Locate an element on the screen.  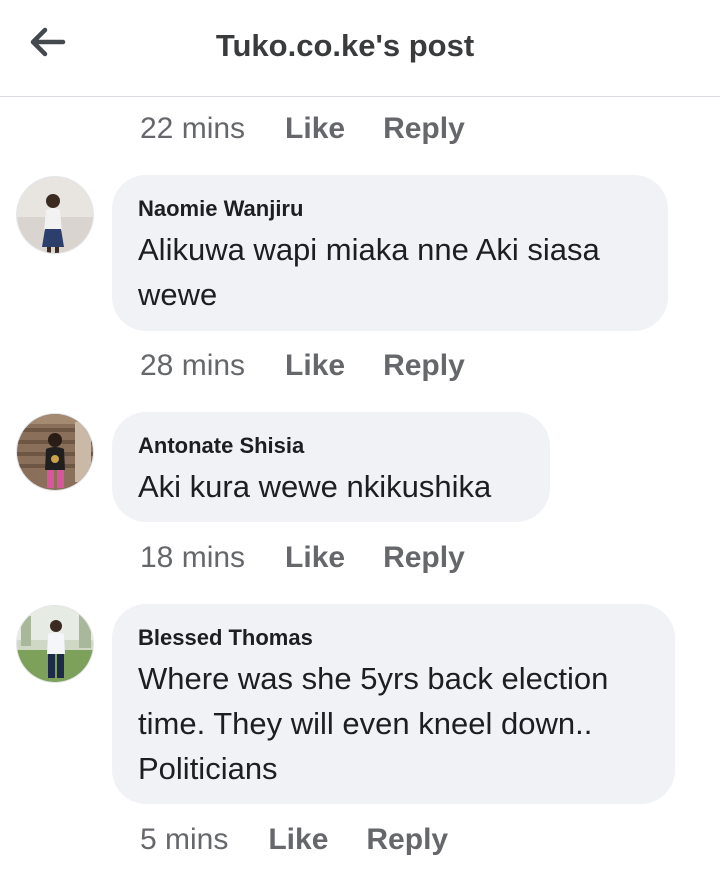
comment-actions: 18 mins Like Reply is located at coordinates (302, 558).